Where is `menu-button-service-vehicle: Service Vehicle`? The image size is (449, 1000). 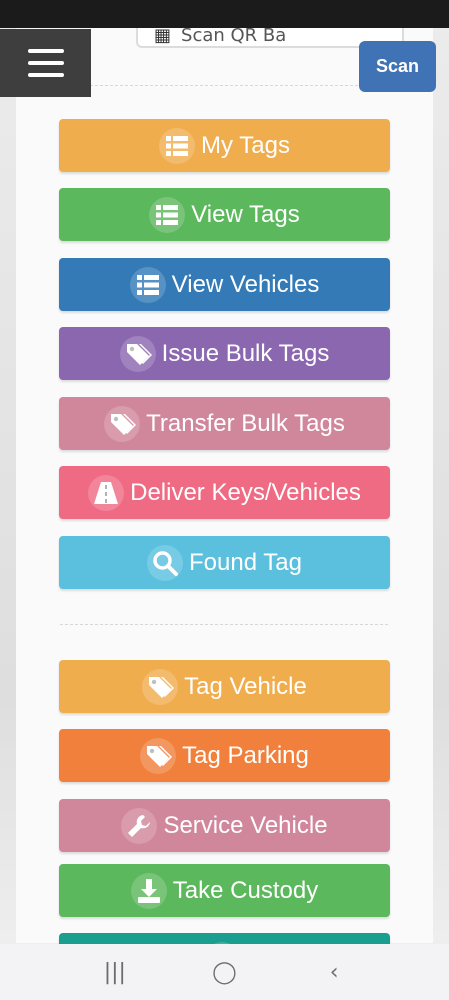
menu-button-service-vehicle: Service Vehicle is located at coordinates (224, 825).